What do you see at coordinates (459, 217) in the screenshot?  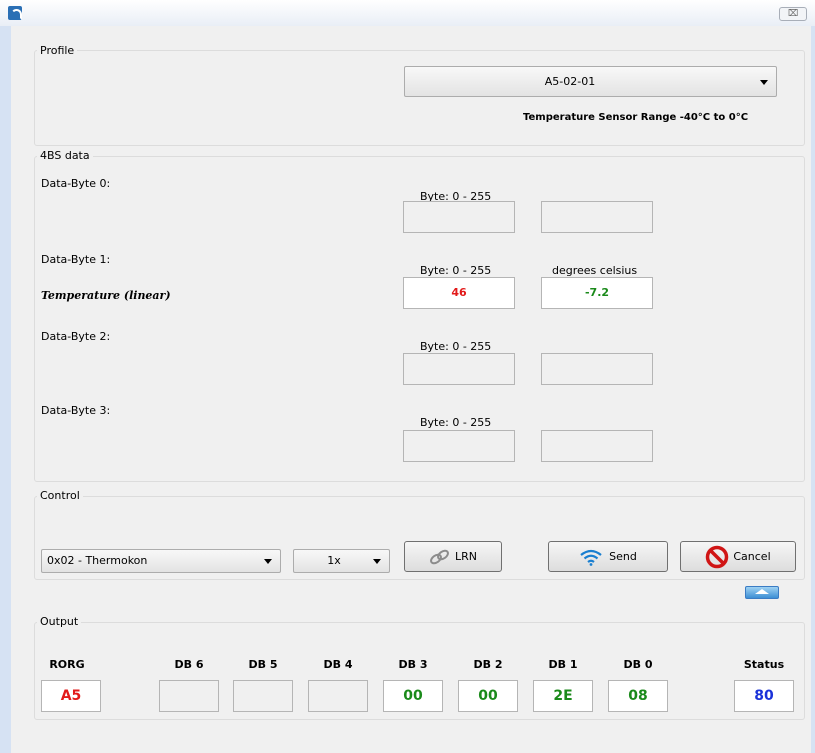 I see `data-byte-0-raw-field` at bounding box center [459, 217].